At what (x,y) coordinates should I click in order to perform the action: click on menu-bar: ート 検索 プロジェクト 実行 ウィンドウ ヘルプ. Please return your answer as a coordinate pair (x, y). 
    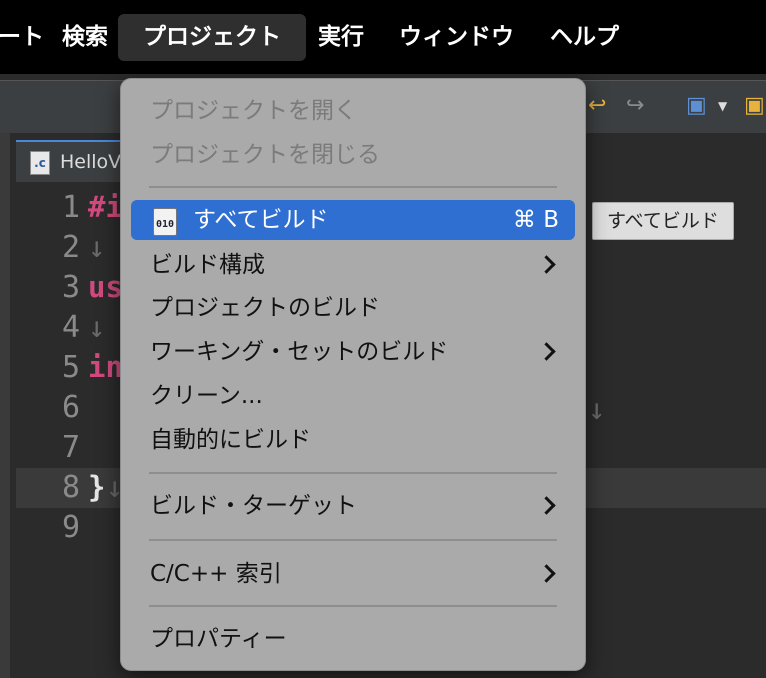
    Looking at the image, I should click on (383, 37).